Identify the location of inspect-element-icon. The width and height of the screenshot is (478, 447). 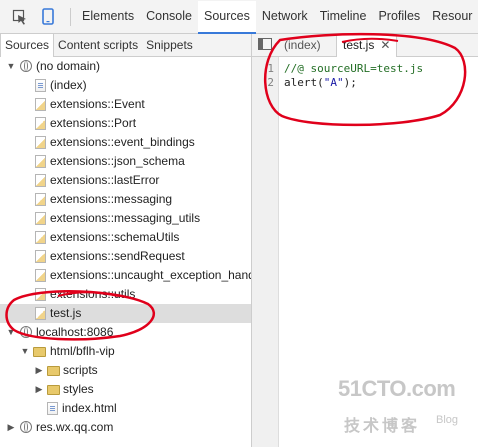
(20, 16).